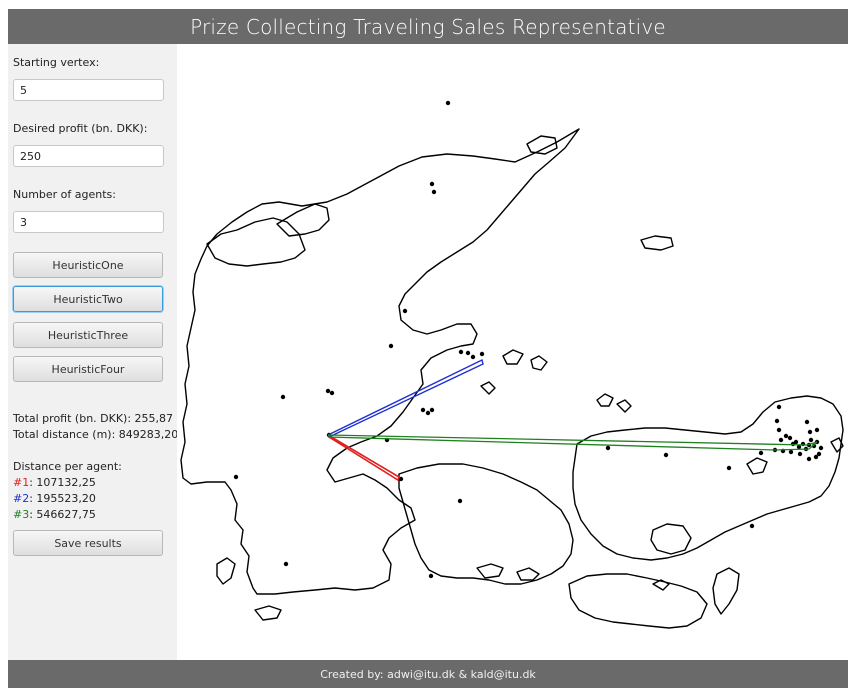 Image resolution: width=857 pixels, height=697 pixels. What do you see at coordinates (80, 128) in the screenshot?
I see `desired-profit-label: Desired profit (bn. DKK):` at bounding box center [80, 128].